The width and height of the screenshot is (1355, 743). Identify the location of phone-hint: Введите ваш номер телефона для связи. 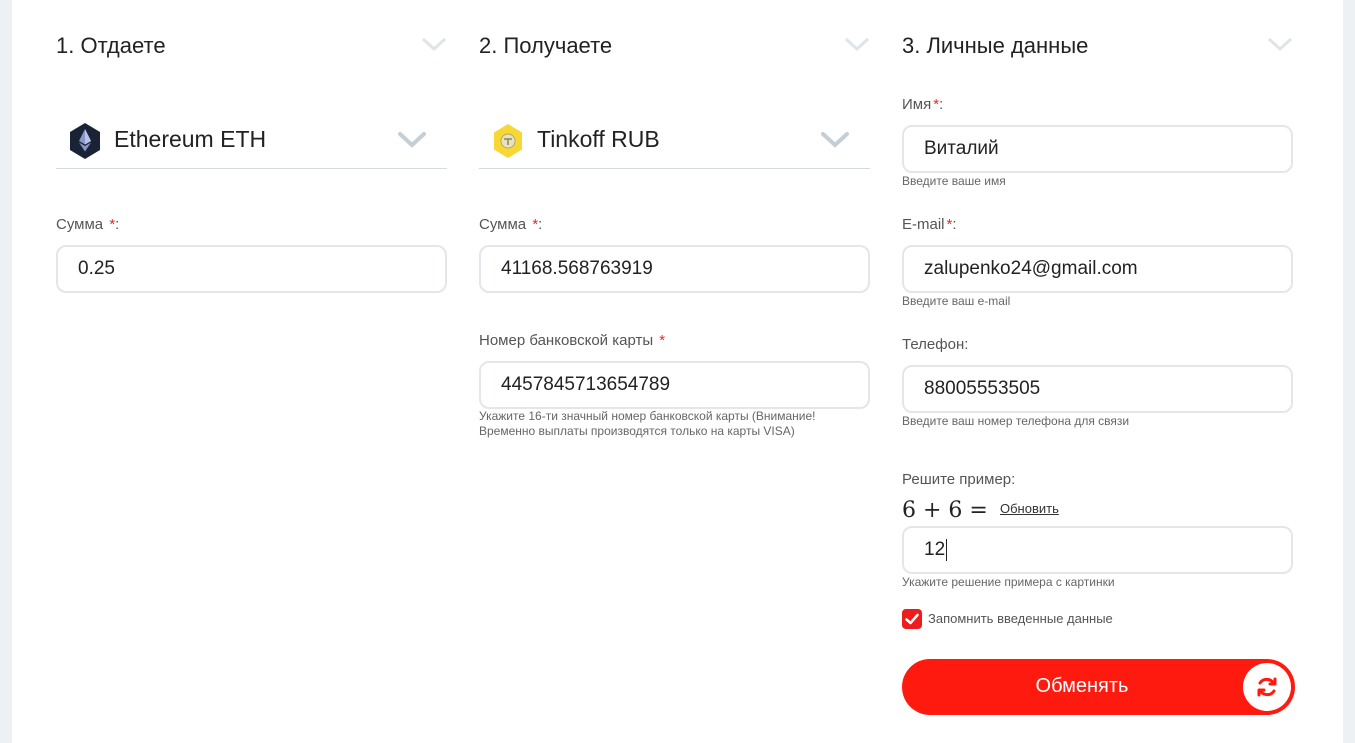
(1016, 421).